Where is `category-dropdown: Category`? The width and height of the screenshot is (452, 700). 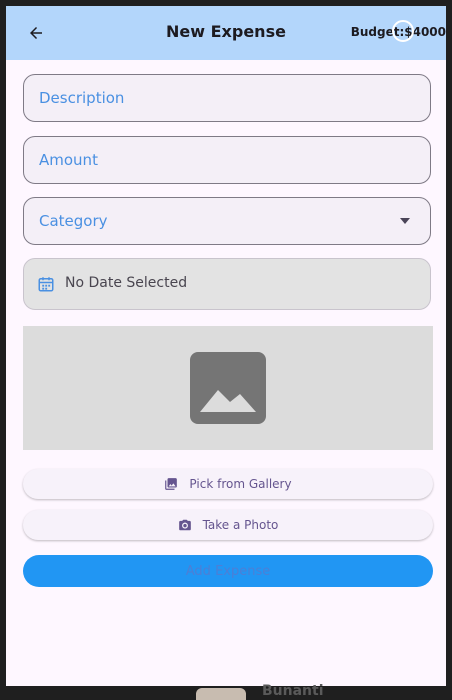 category-dropdown: Category is located at coordinates (227, 221).